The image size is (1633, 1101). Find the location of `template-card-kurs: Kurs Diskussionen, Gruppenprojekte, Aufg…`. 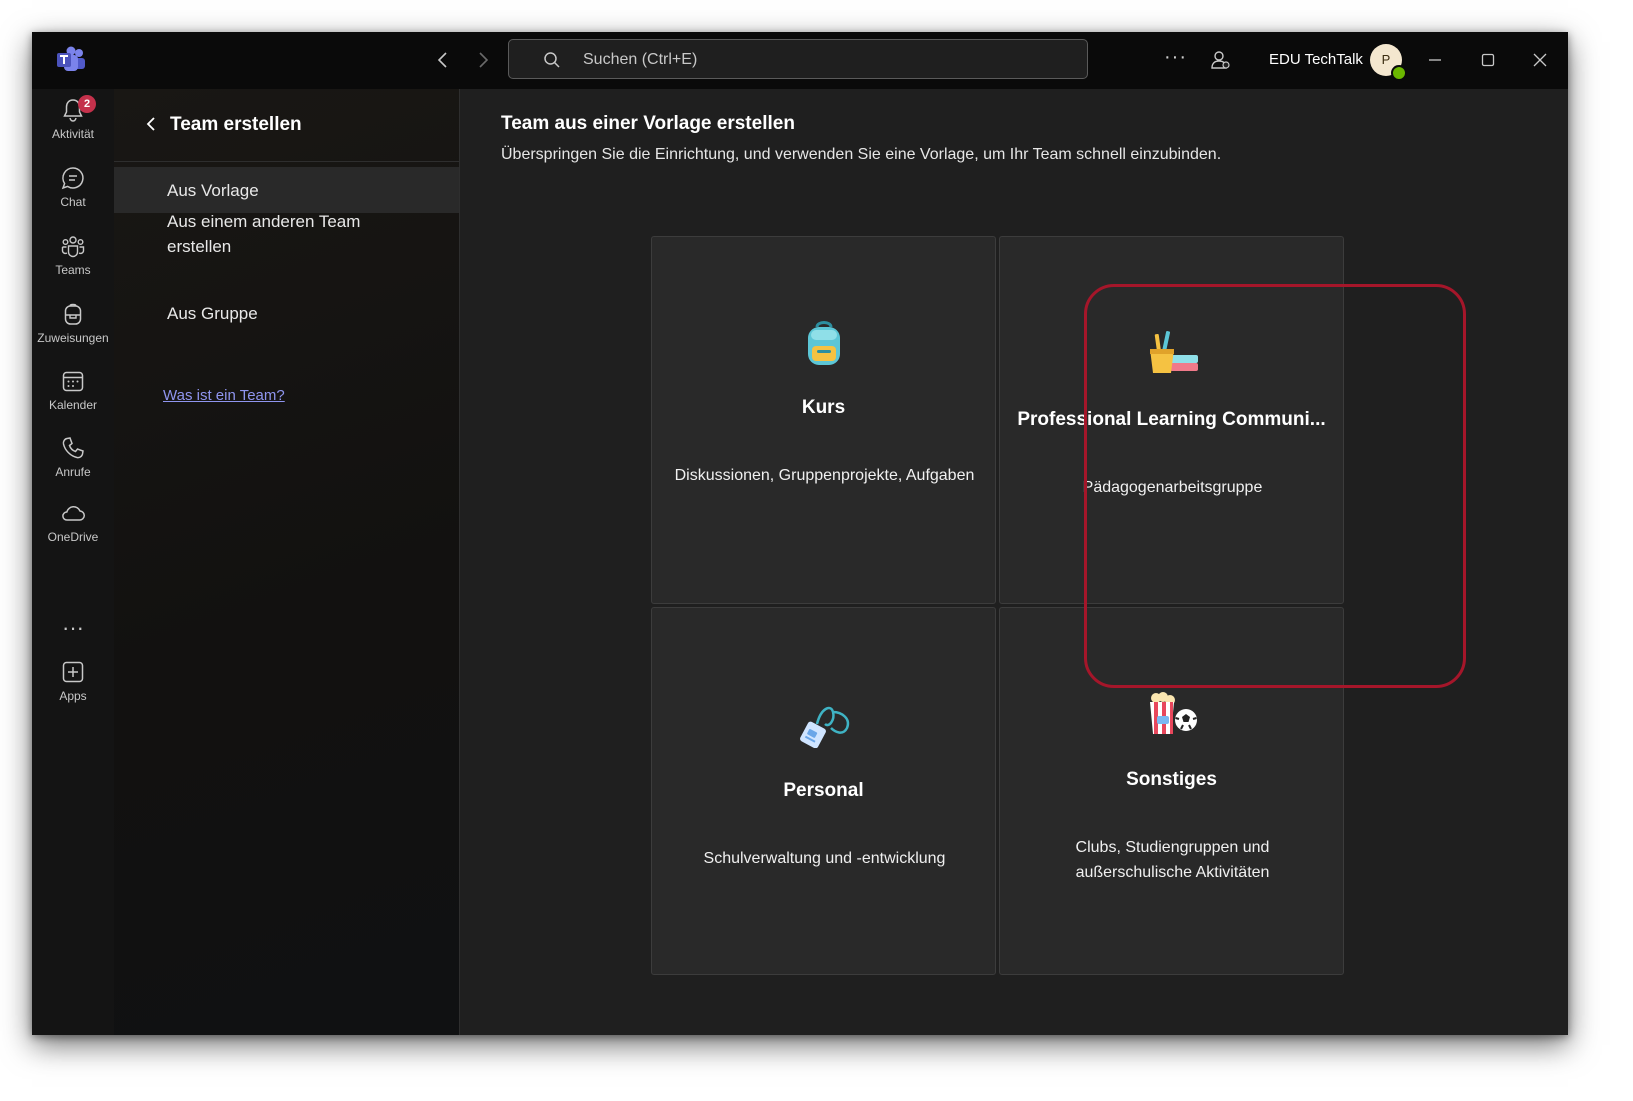

template-card-kurs: Kurs Diskussionen, Gruppenprojekte, Aufg… is located at coordinates (823, 420).